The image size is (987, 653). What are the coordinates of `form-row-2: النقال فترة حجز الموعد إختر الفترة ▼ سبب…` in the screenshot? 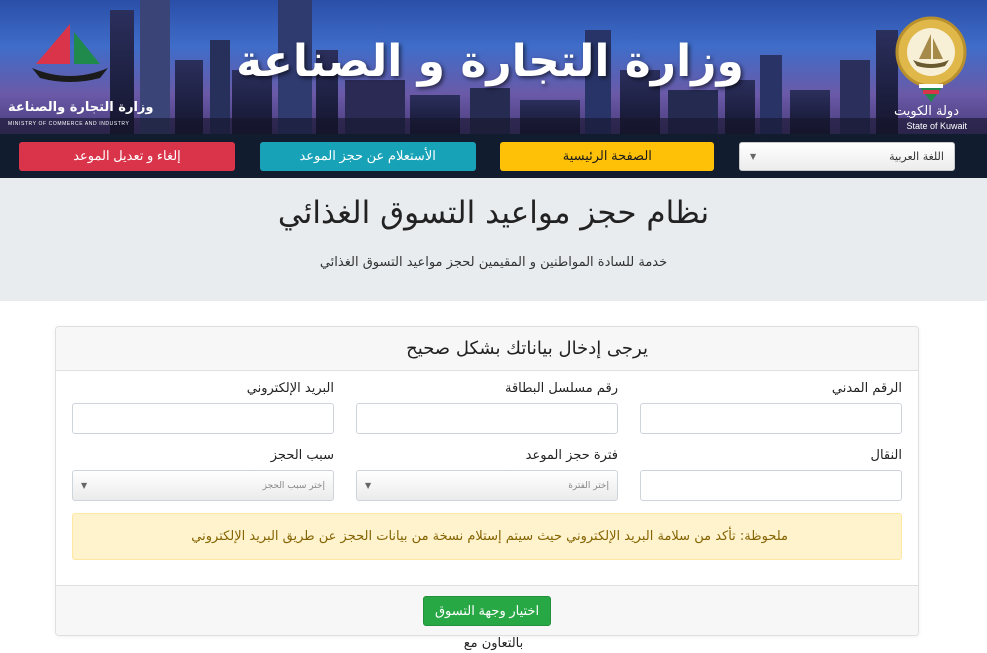 It's located at (487, 474).